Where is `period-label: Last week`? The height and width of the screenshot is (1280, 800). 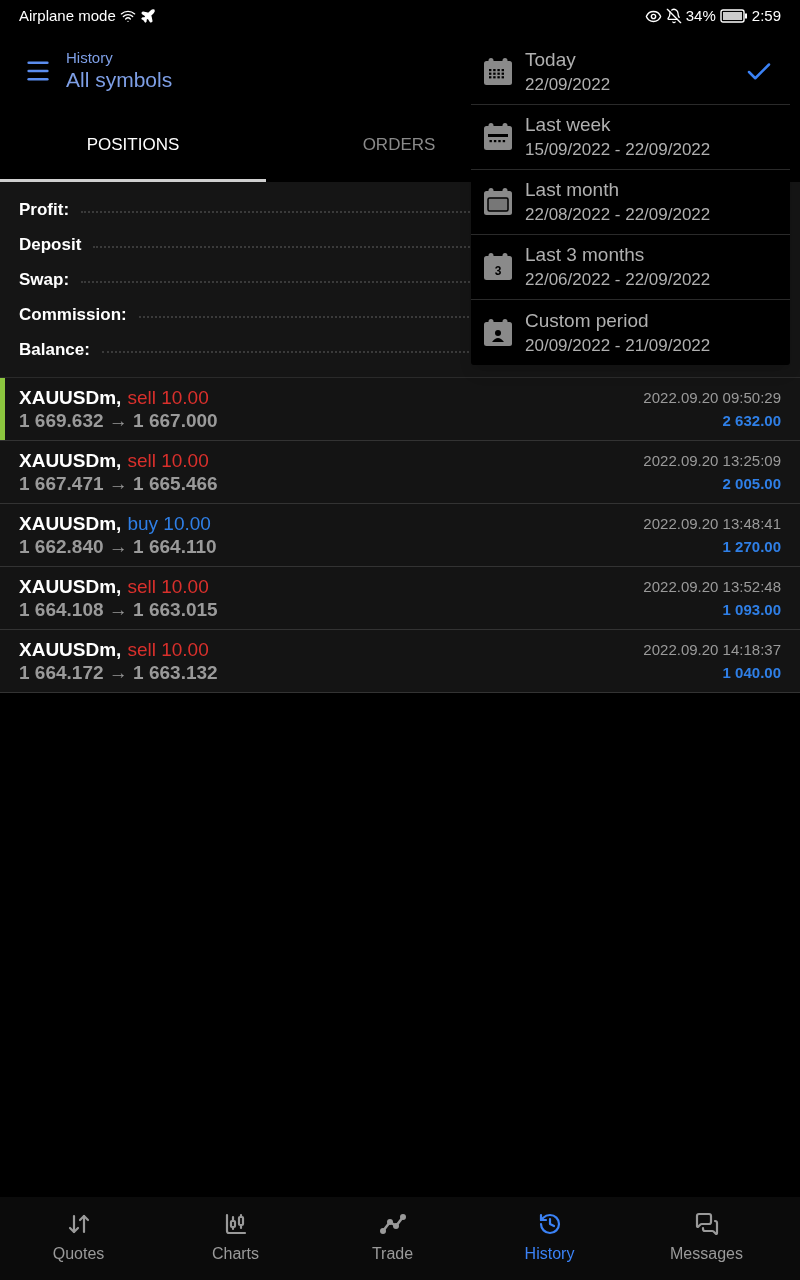
period-label: Last week is located at coordinates (568, 125).